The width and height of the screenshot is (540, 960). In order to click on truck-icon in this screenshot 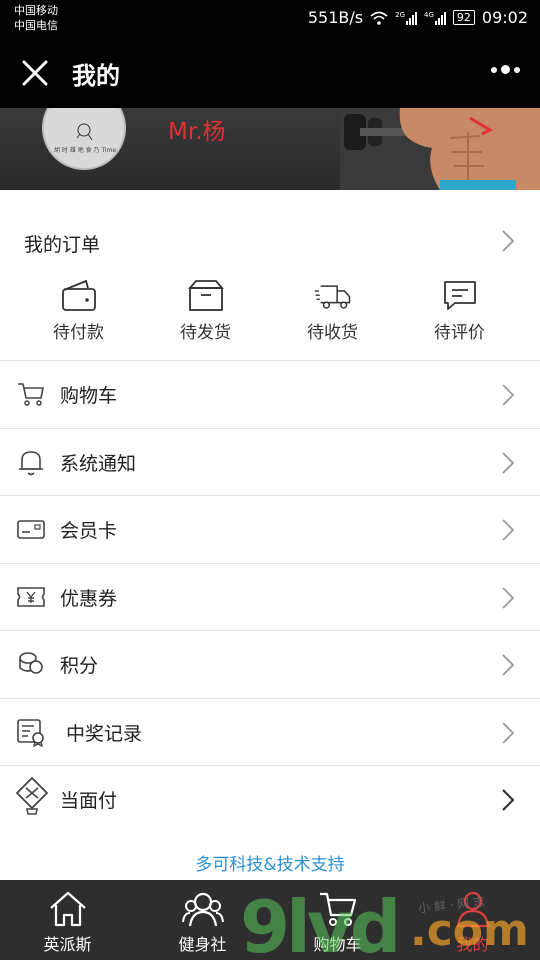, I will do `click(332, 297)`.